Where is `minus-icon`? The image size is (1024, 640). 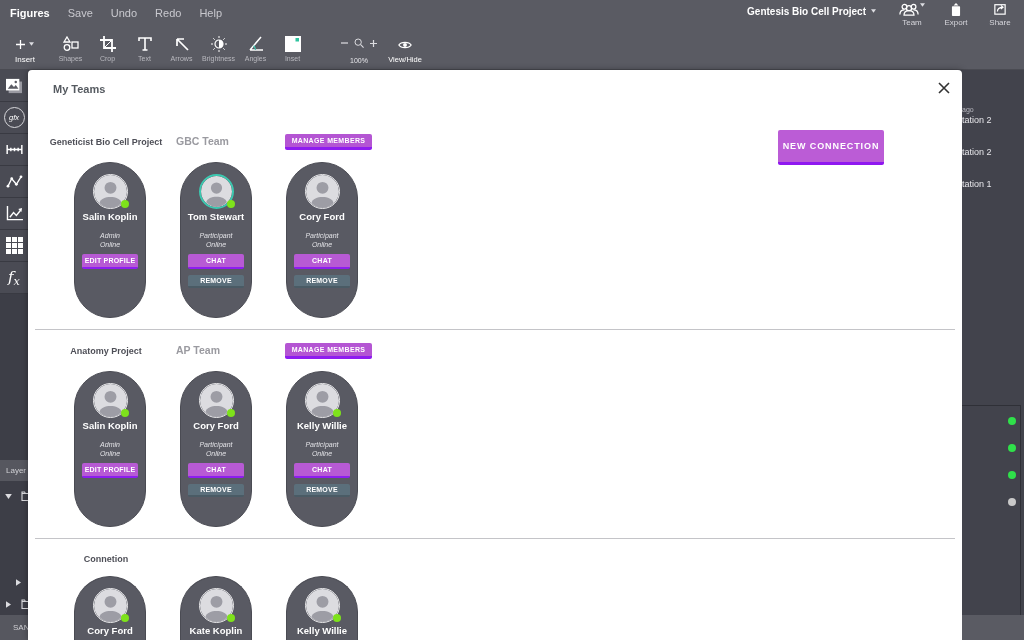 minus-icon is located at coordinates (344, 43).